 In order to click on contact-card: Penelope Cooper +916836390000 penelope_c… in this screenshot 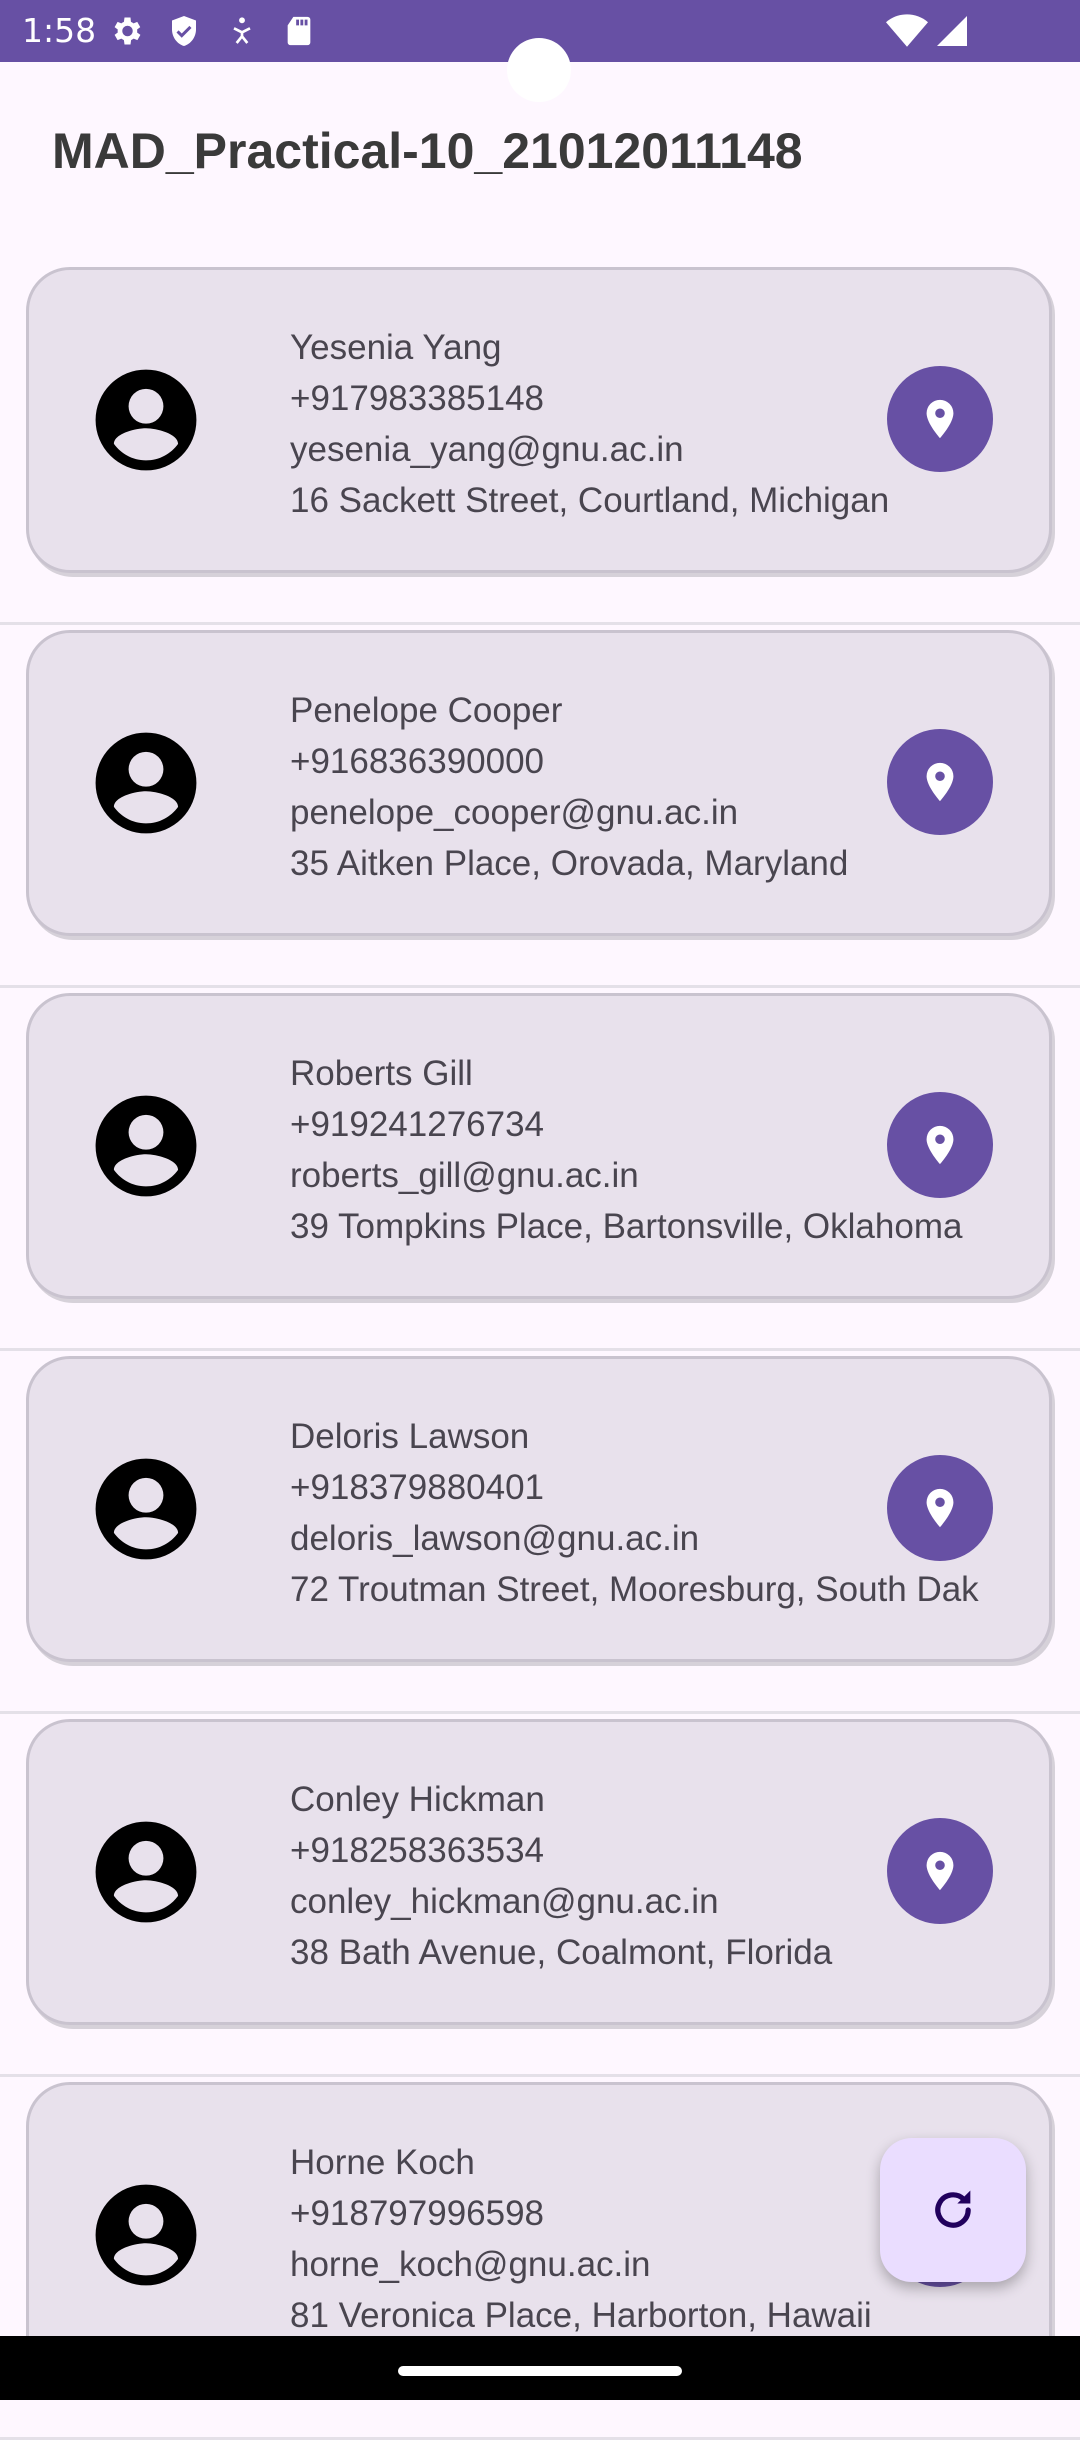, I will do `click(539, 783)`.